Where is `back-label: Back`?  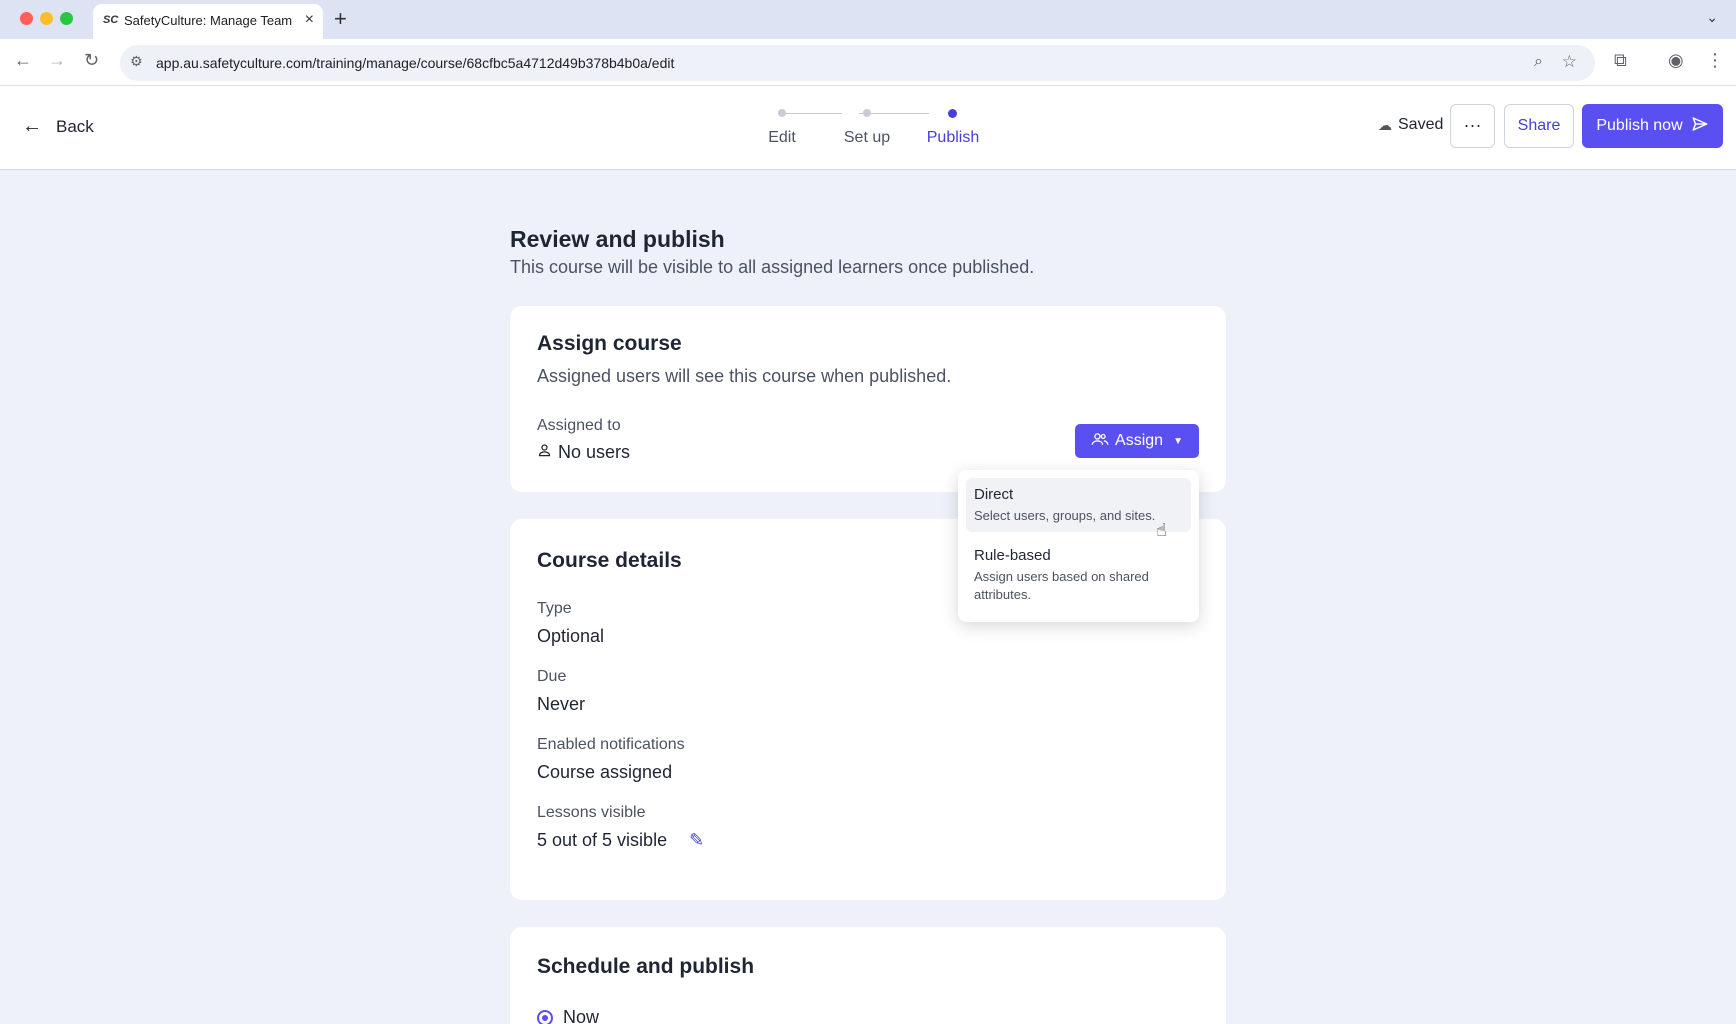
back-label: Back is located at coordinates (75, 126).